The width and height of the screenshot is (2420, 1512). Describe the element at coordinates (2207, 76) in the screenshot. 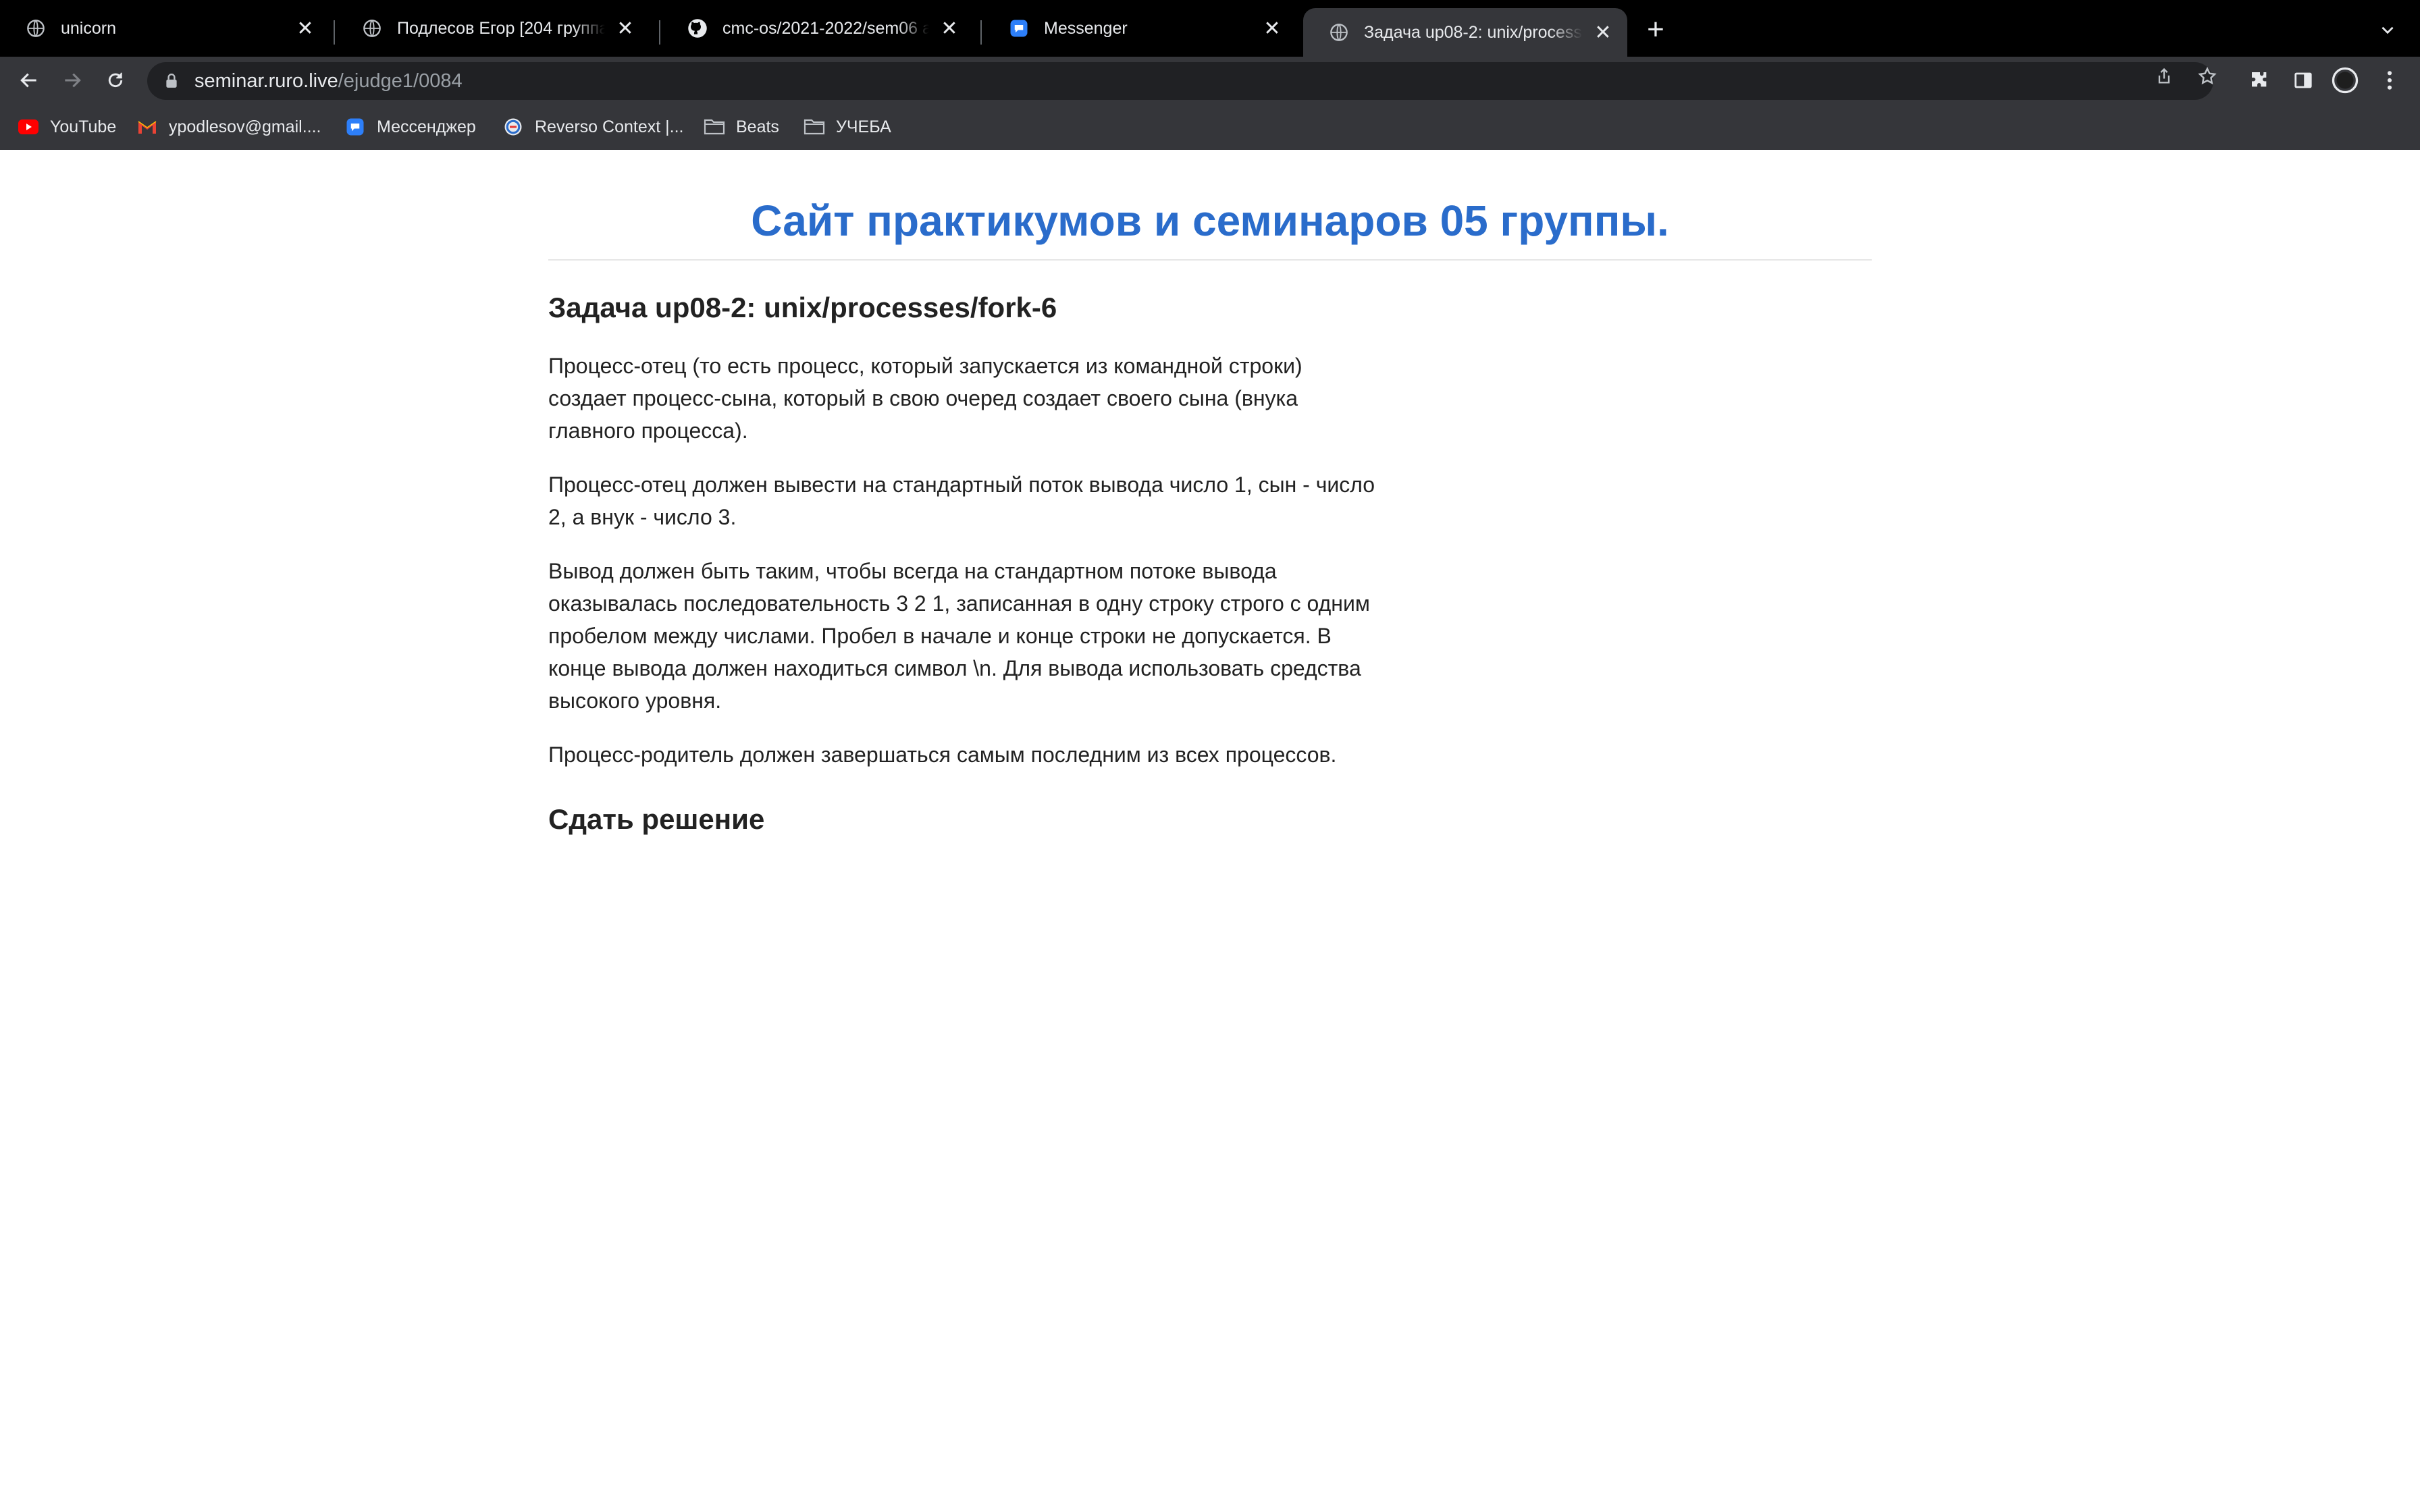

I see `bookmark-star-icon` at that location.